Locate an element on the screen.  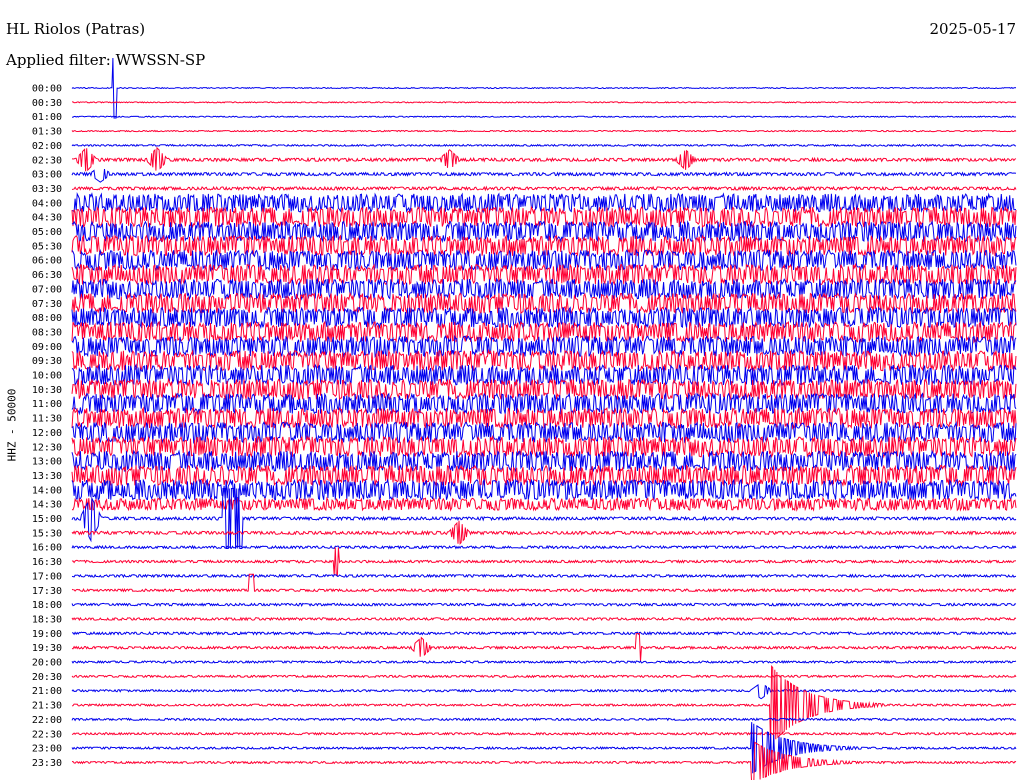
time-tick-label: 14:00 is located at coordinates (47, 490).